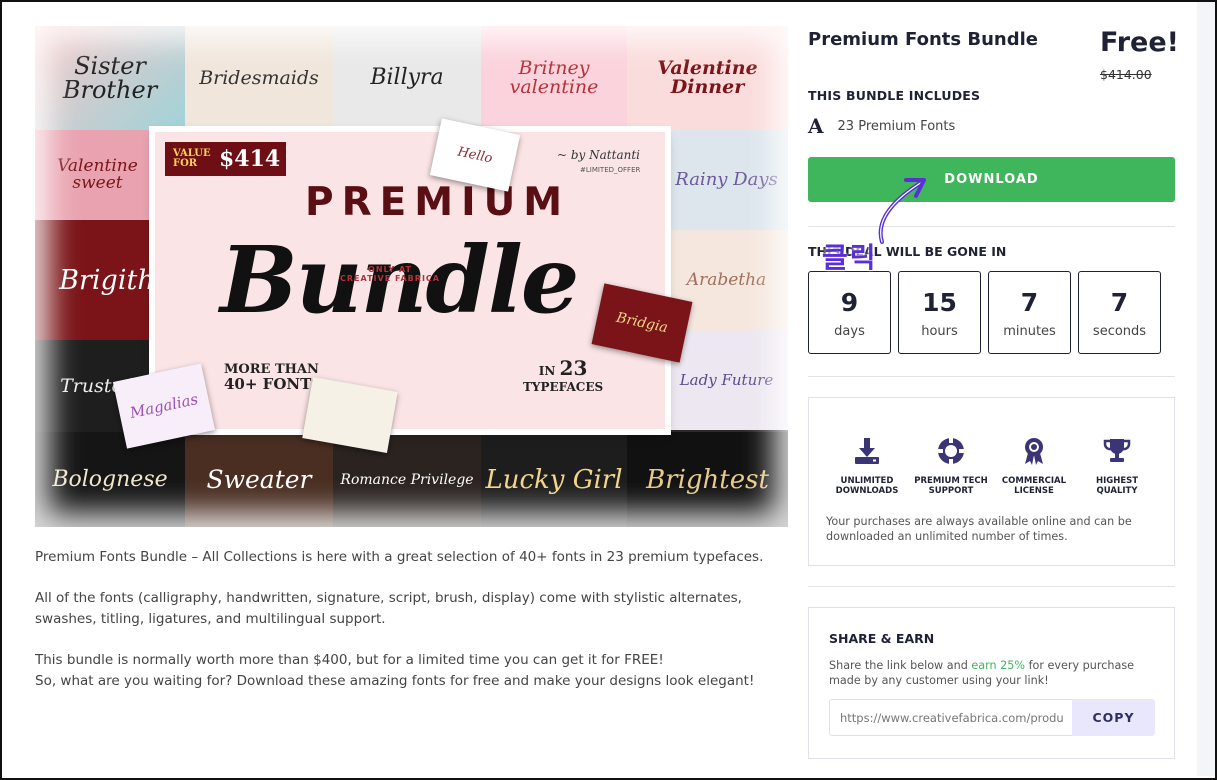  Describe the element at coordinates (991, 126) in the screenshot. I see `includes-row: A 23 Premium Fonts` at that location.